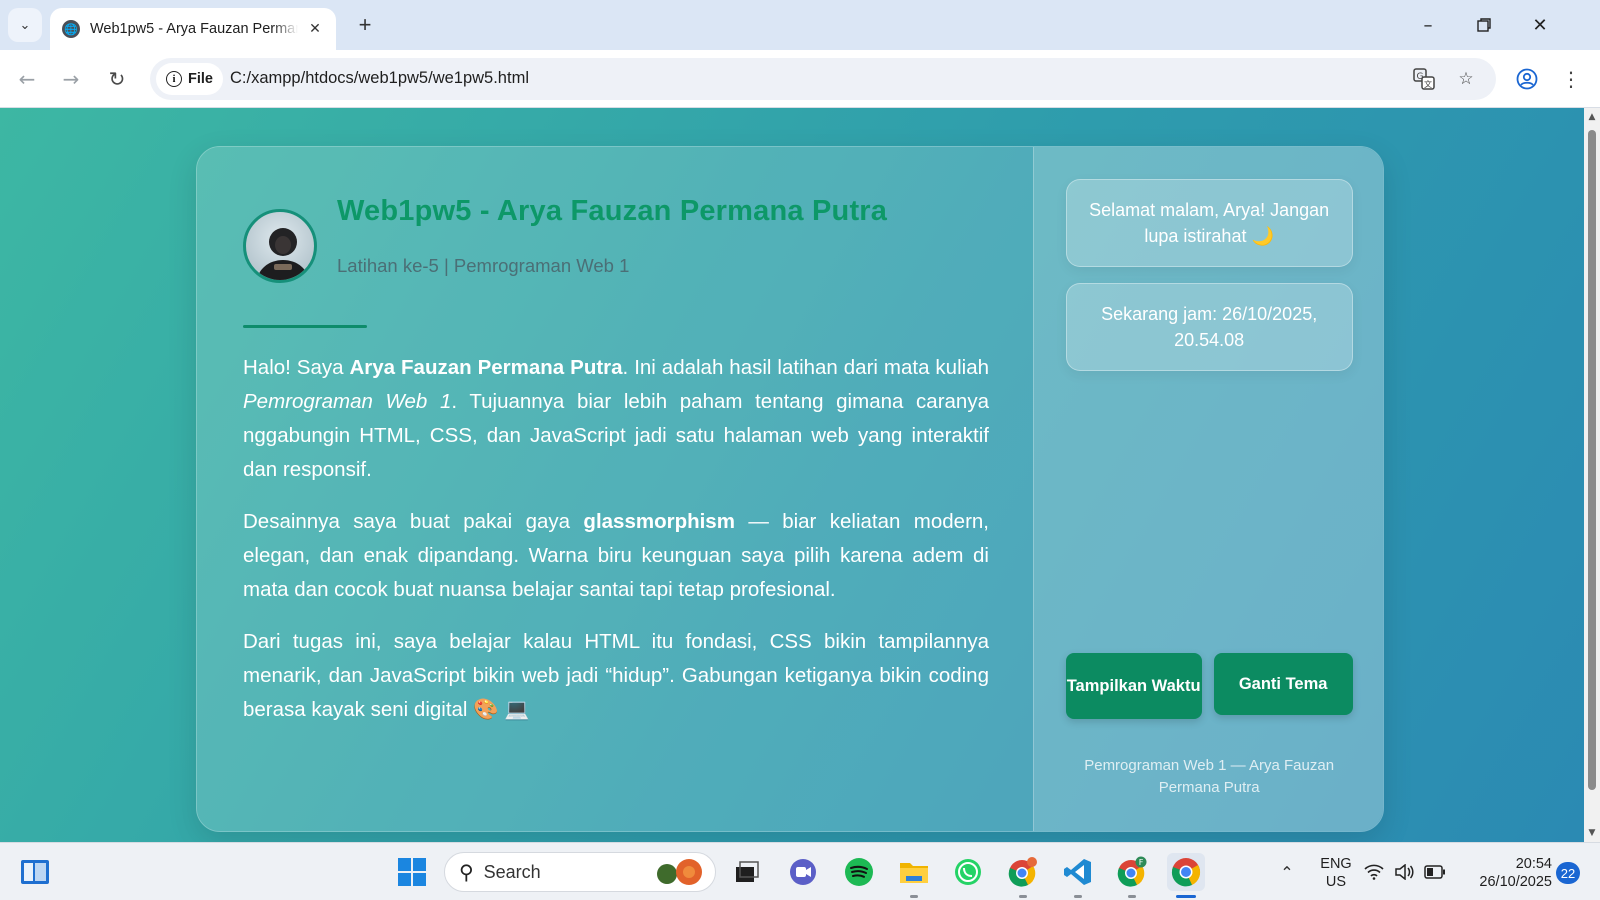  What do you see at coordinates (1428, 25) in the screenshot?
I see `minimize-button: –` at bounding box center [1428, 25].